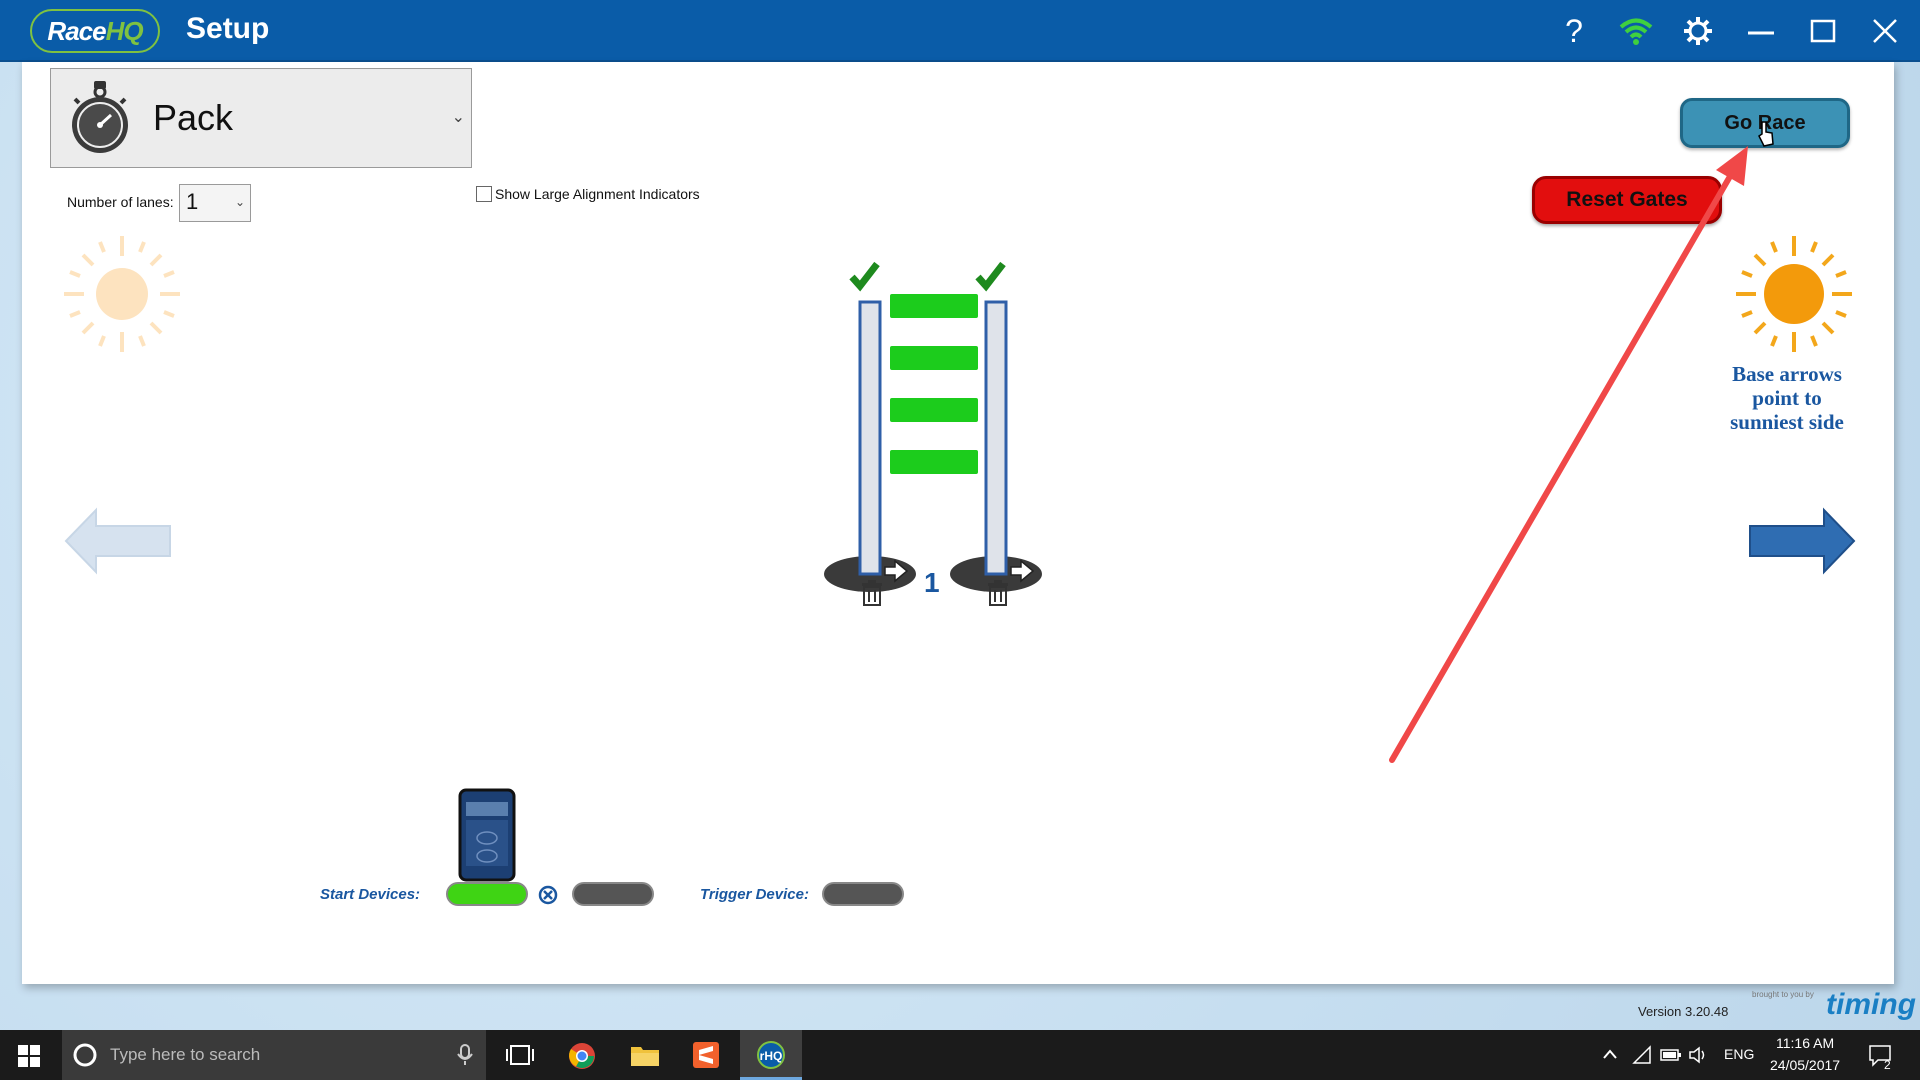 The width and height of the screenshot is (1920, 1080). I want to click on task-view-icon, so click(520, 1055).